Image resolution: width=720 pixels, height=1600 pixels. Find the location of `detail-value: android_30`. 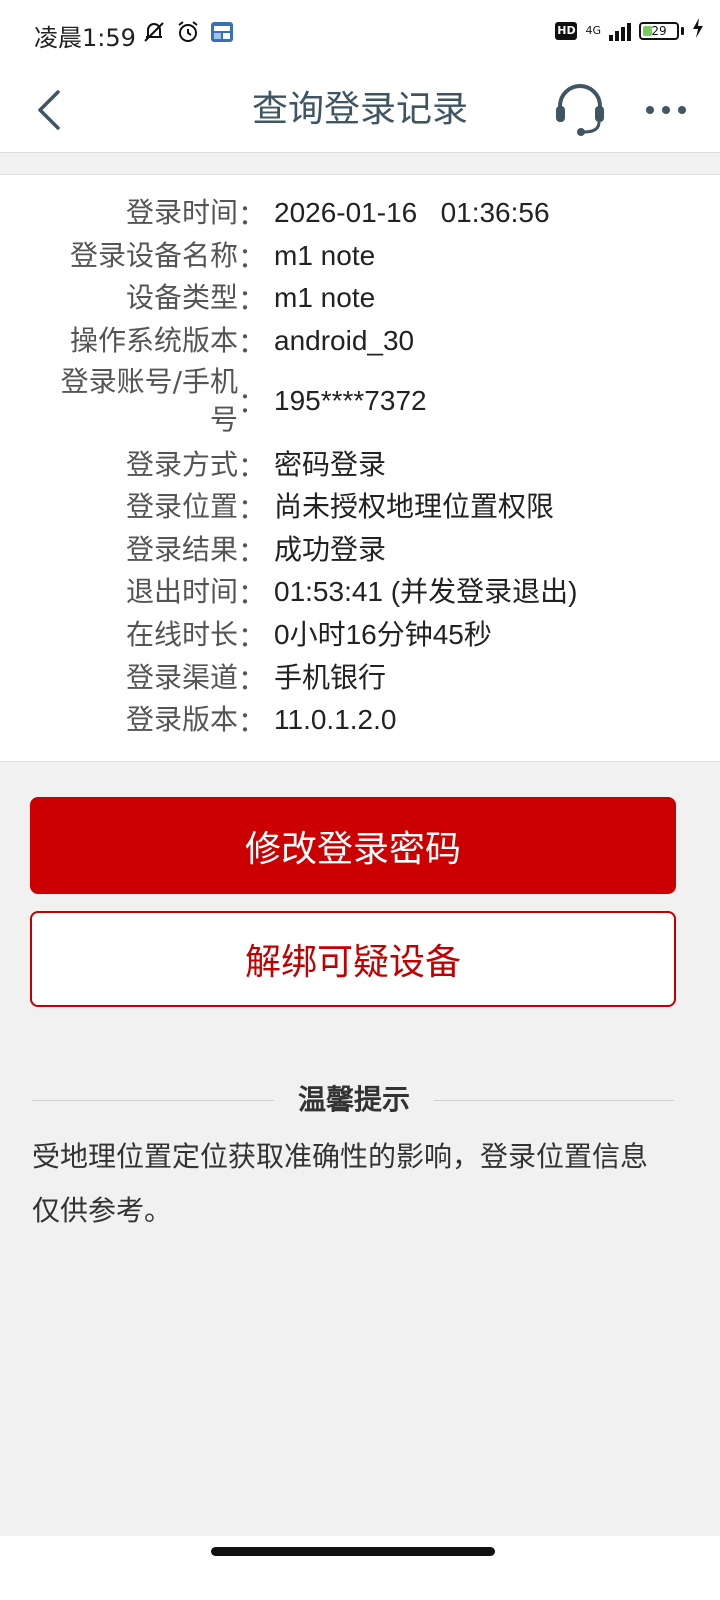

detail-value: android_30 is located at coordinates (344, 340).